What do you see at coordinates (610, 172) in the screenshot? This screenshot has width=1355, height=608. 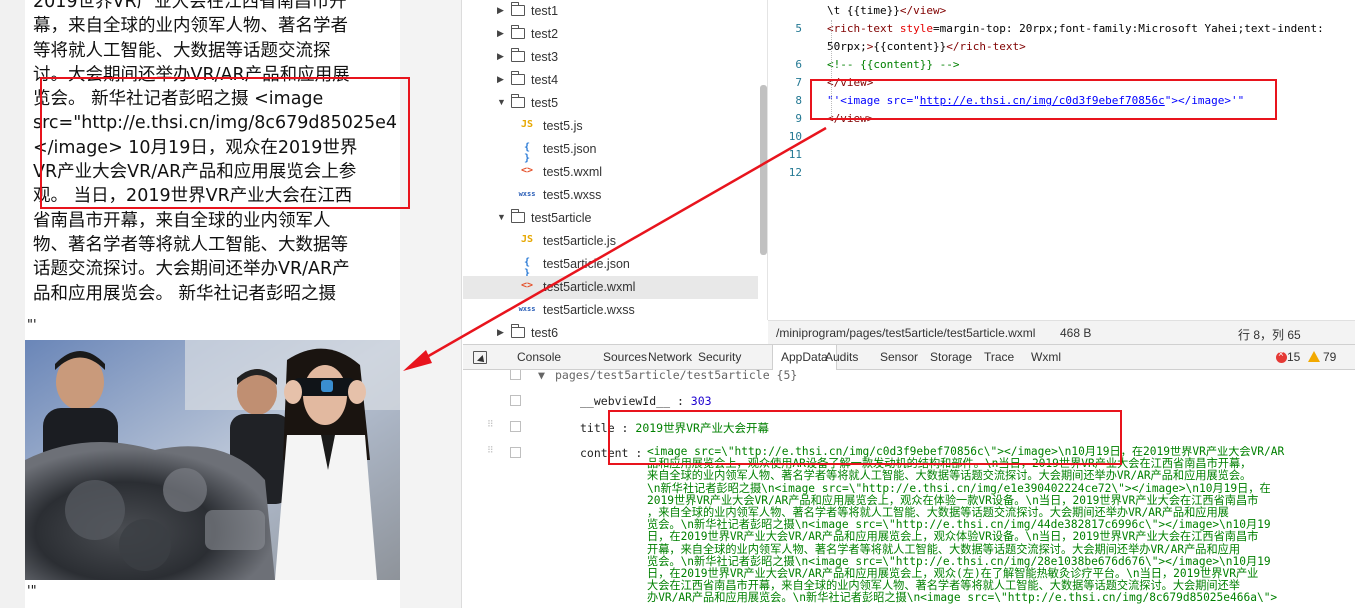 I see `tree-item-test5-wxml: <> test5.wxml` at bounding box center [610, 172].